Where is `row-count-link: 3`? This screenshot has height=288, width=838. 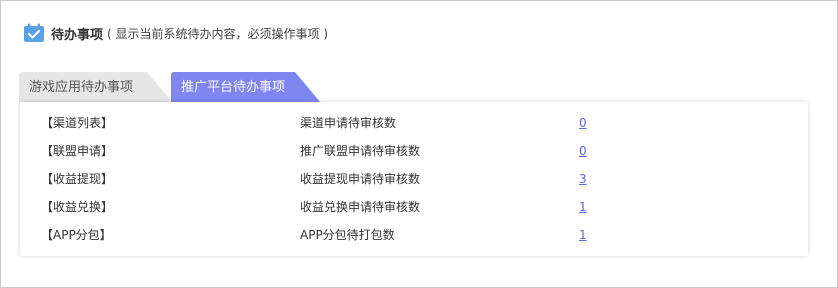 row-count-link: 3 is located at coordinates (583, 179).